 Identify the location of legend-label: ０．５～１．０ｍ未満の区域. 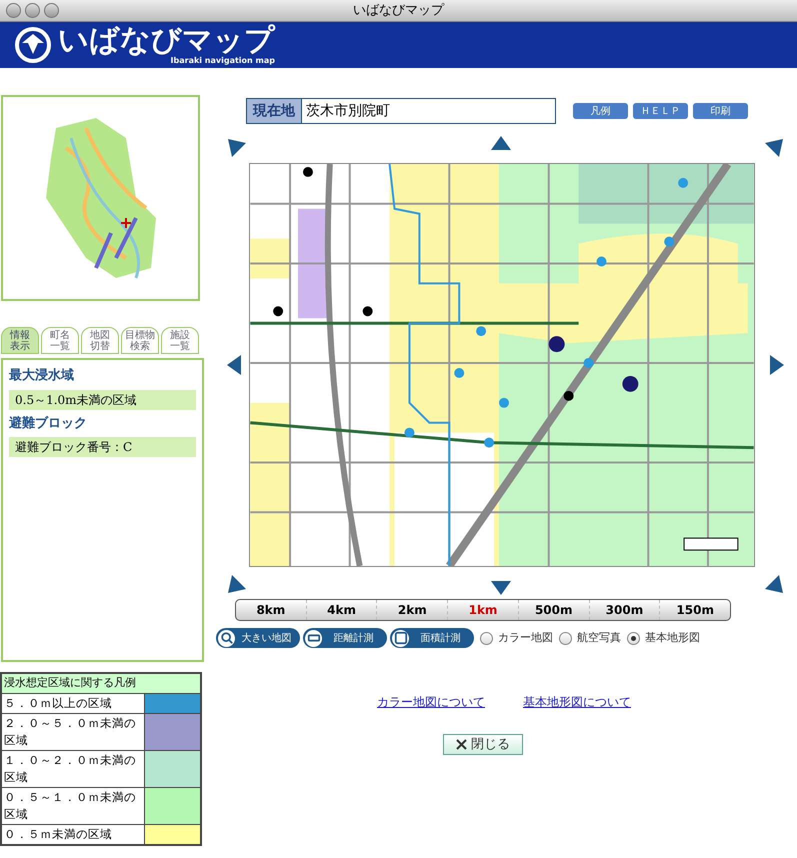
(72, 805).